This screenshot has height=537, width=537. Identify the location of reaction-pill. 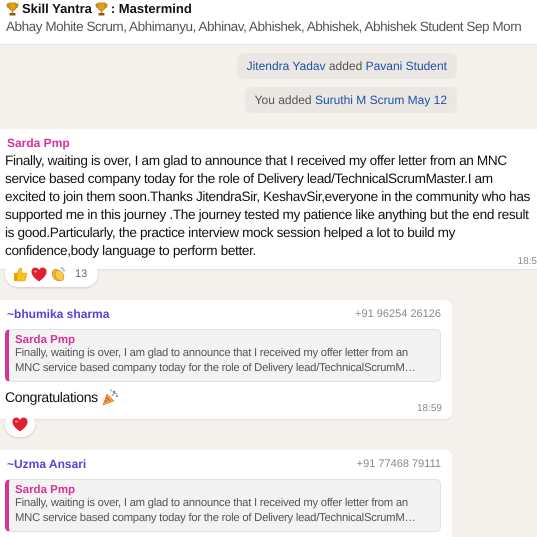
(20, 424).